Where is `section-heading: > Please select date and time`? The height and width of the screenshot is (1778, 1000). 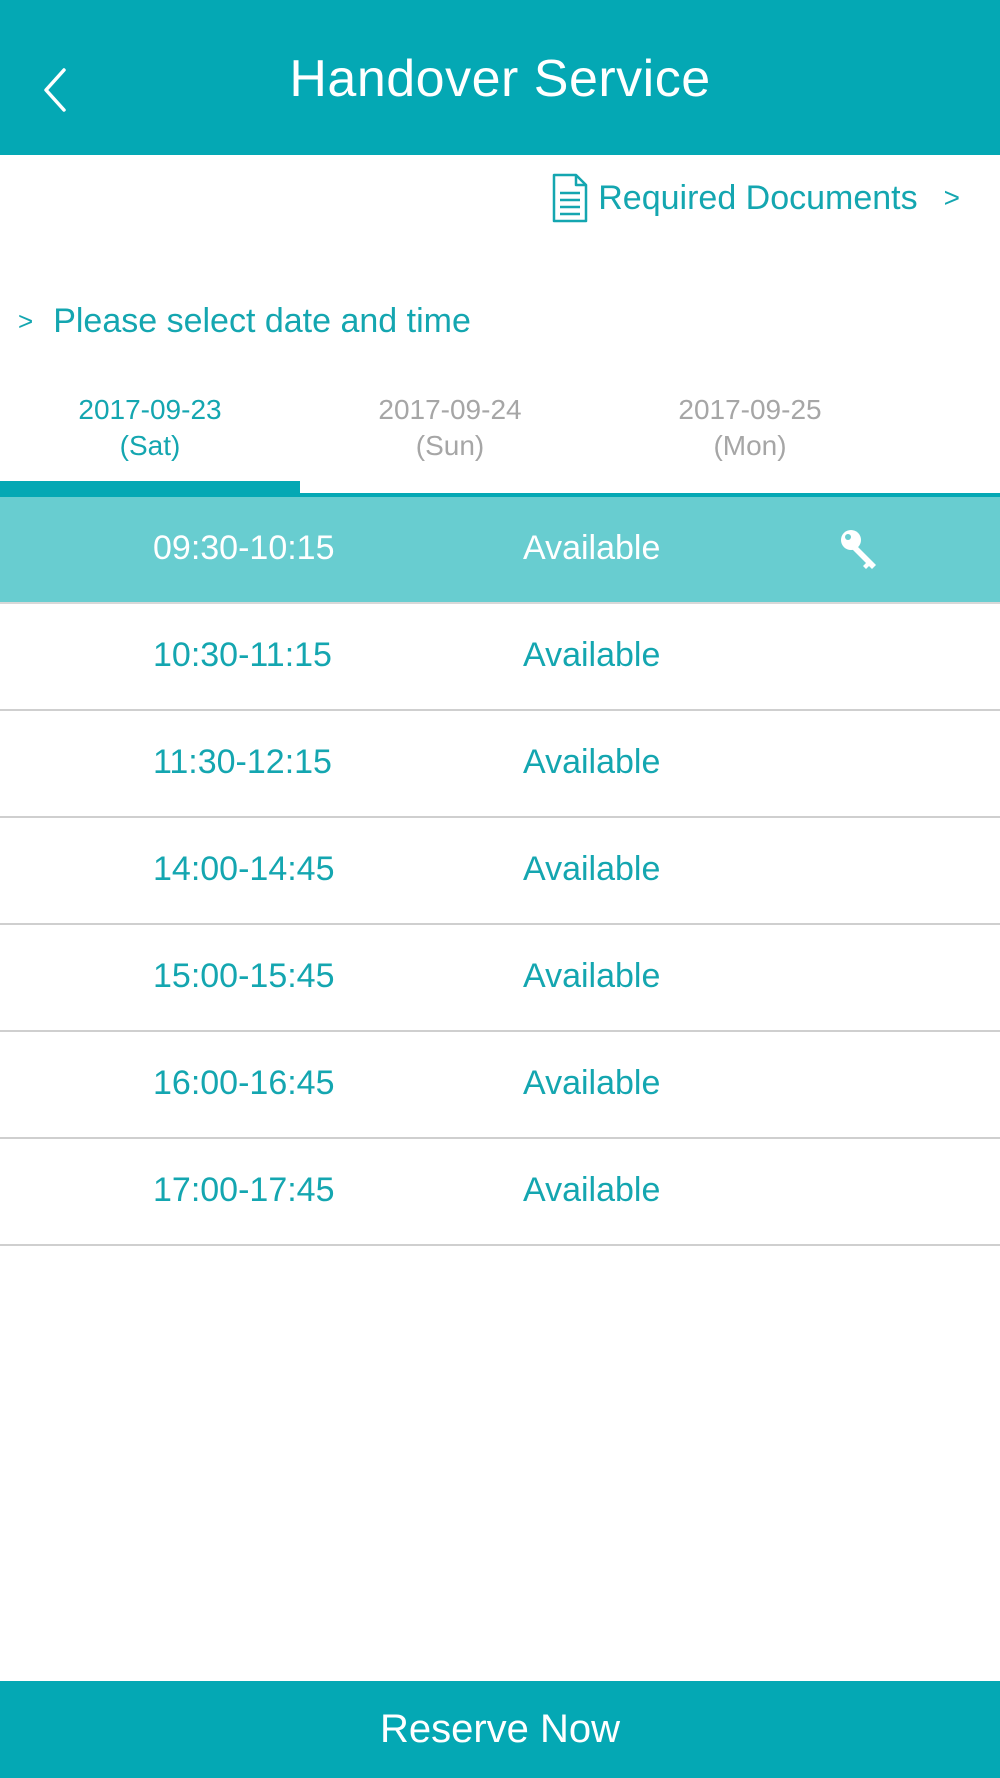
section-heading: > Please select date and time is located at coordinates (244, 321).